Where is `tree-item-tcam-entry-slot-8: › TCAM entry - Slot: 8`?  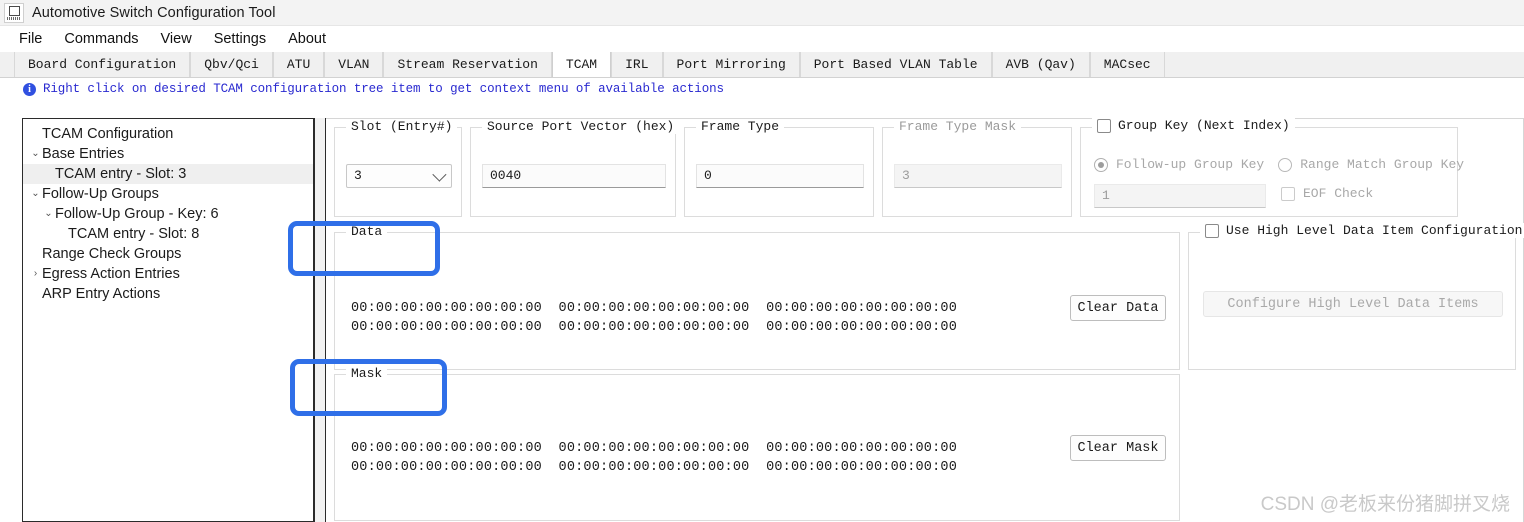 tree-item-tcam-entry-slot-8: › TCAM entry - Slot: 8 is located at coordinates (168, 234).